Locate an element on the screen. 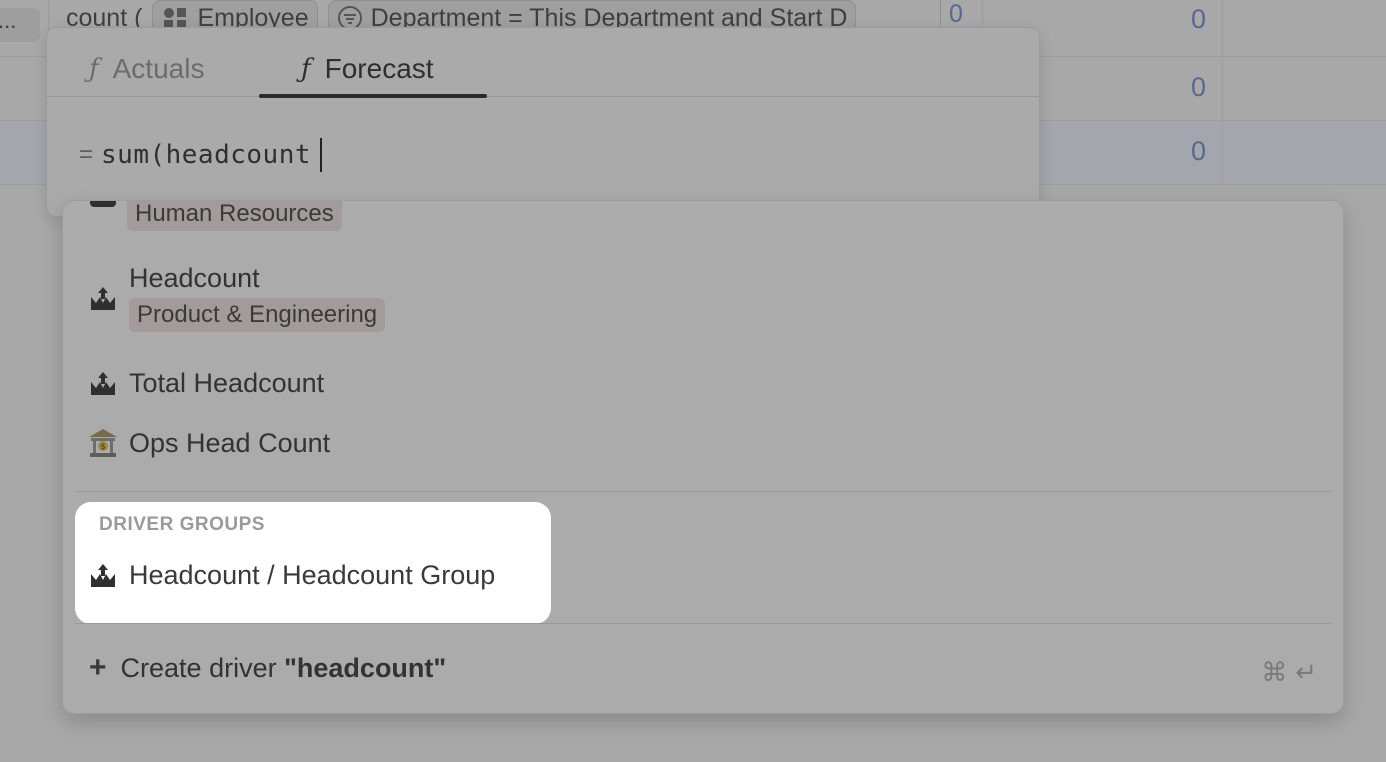 The width and height of the screenshot is (1386, 762). list-item-label: Ops Head Count is located at coordinates (230, 442).